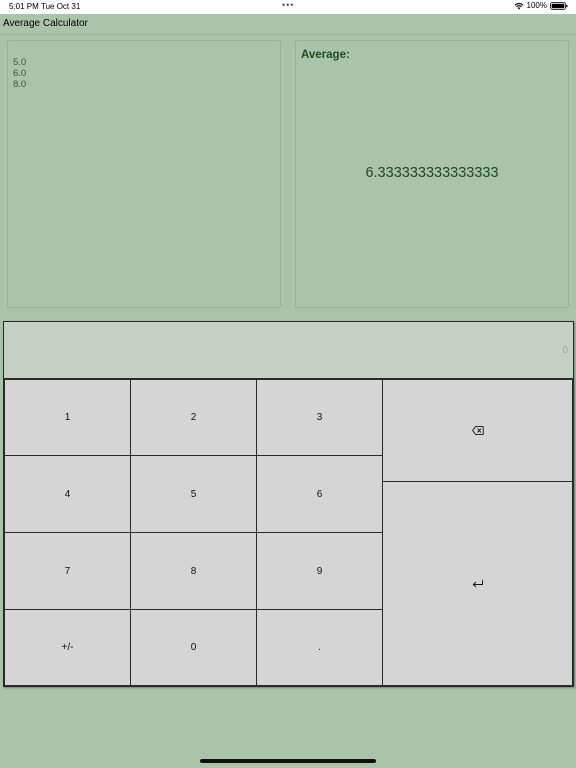 This screenshot has width=576, height=768. I want to click on key-1: 1, so click(67, 417).